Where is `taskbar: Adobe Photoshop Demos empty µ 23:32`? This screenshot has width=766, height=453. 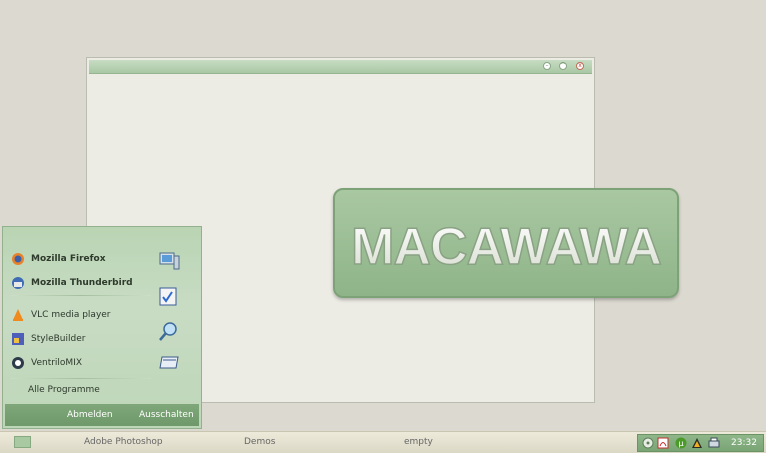
taskbar: Adobe Photoshop Demos empty µ 23:32 is located at coordinates (383, 442).